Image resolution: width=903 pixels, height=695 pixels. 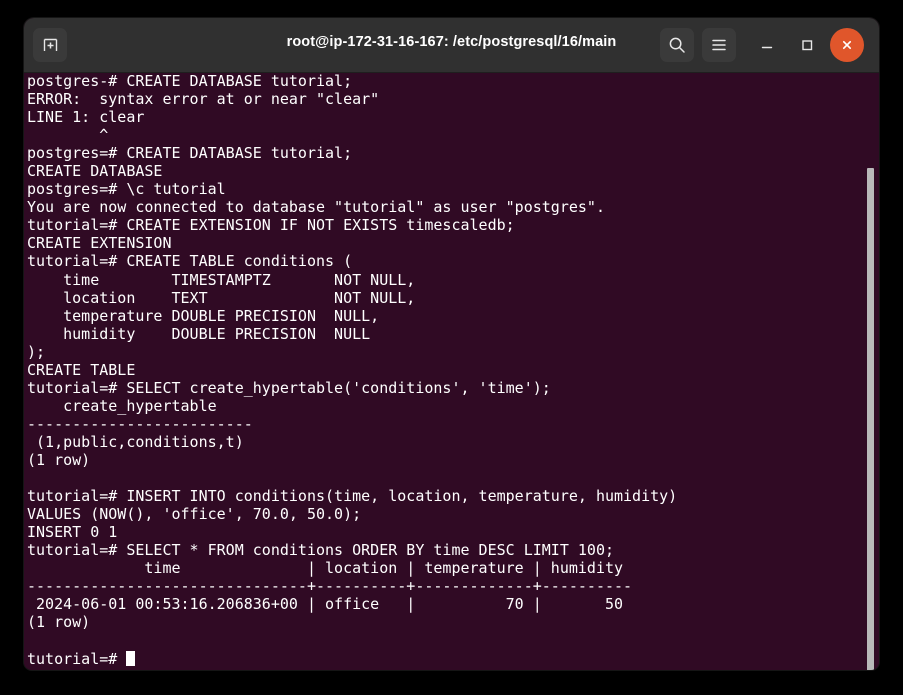 I want to click on hamburger-menu-icon, so click(x=719, y=45).